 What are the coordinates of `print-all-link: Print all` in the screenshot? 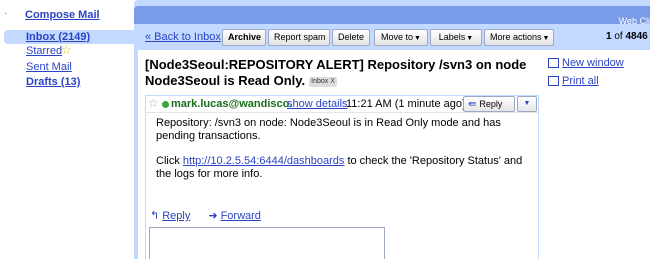 It's located at (573, 81).